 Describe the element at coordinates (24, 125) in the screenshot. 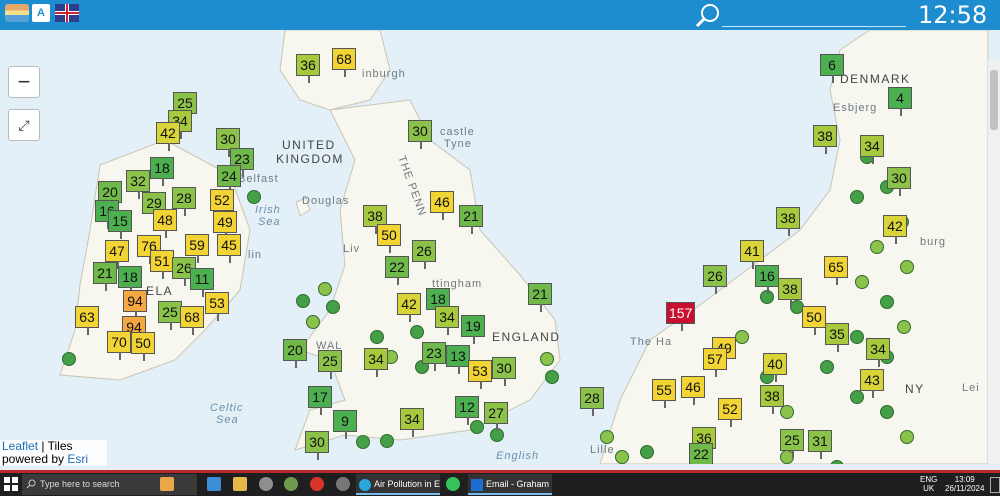

I see `fullscreen-button: ⤢` at that location.